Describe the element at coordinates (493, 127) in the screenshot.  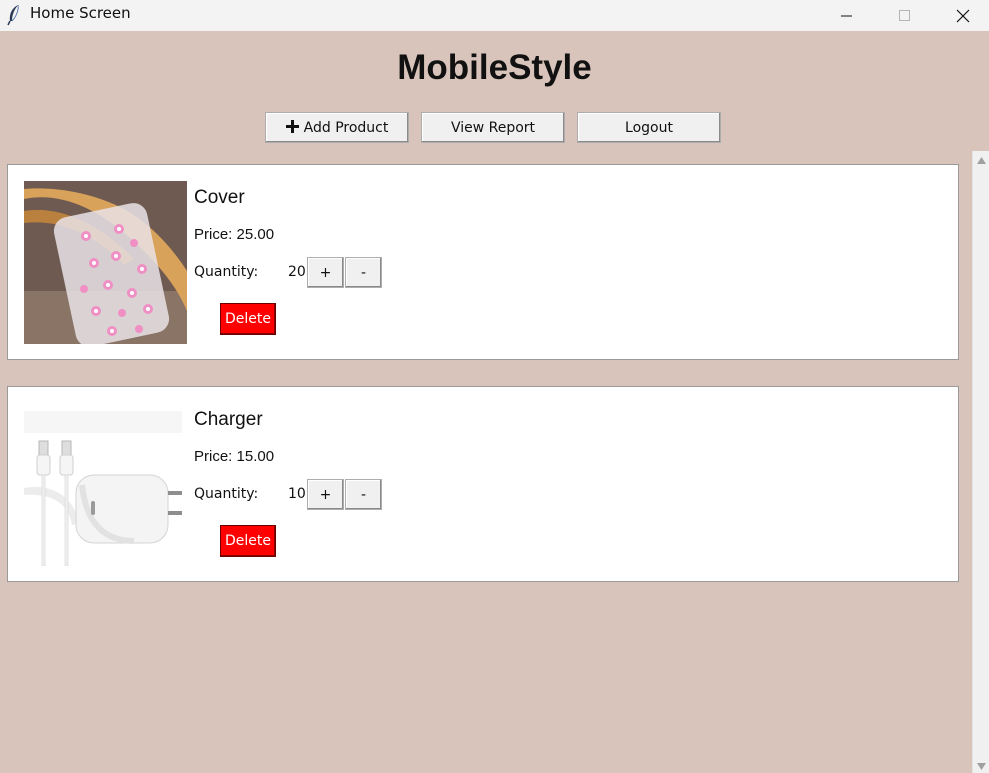
I see `view-report-button: View Report` at that location.